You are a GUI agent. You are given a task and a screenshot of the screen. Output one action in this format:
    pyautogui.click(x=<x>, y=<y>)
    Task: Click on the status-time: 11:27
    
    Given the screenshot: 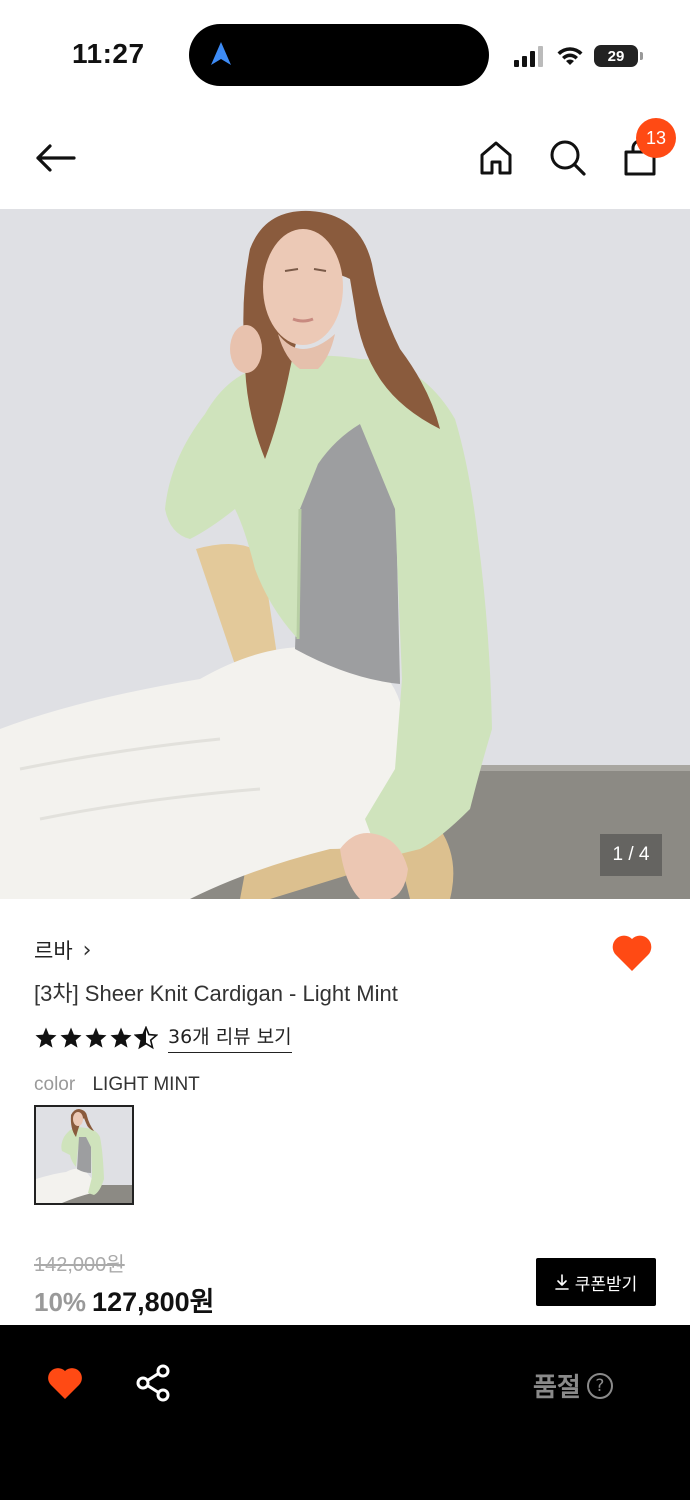 What is the action you would take?
    pyautogui.click(x=108, y=53)
    